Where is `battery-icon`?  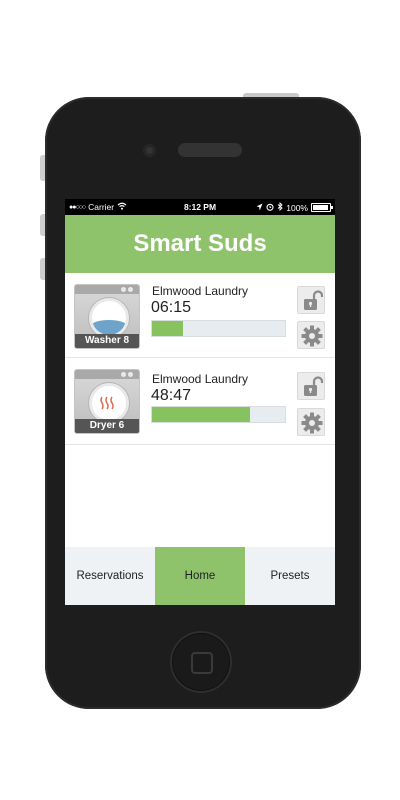
battery-icon is located at coordinates (322, 207).